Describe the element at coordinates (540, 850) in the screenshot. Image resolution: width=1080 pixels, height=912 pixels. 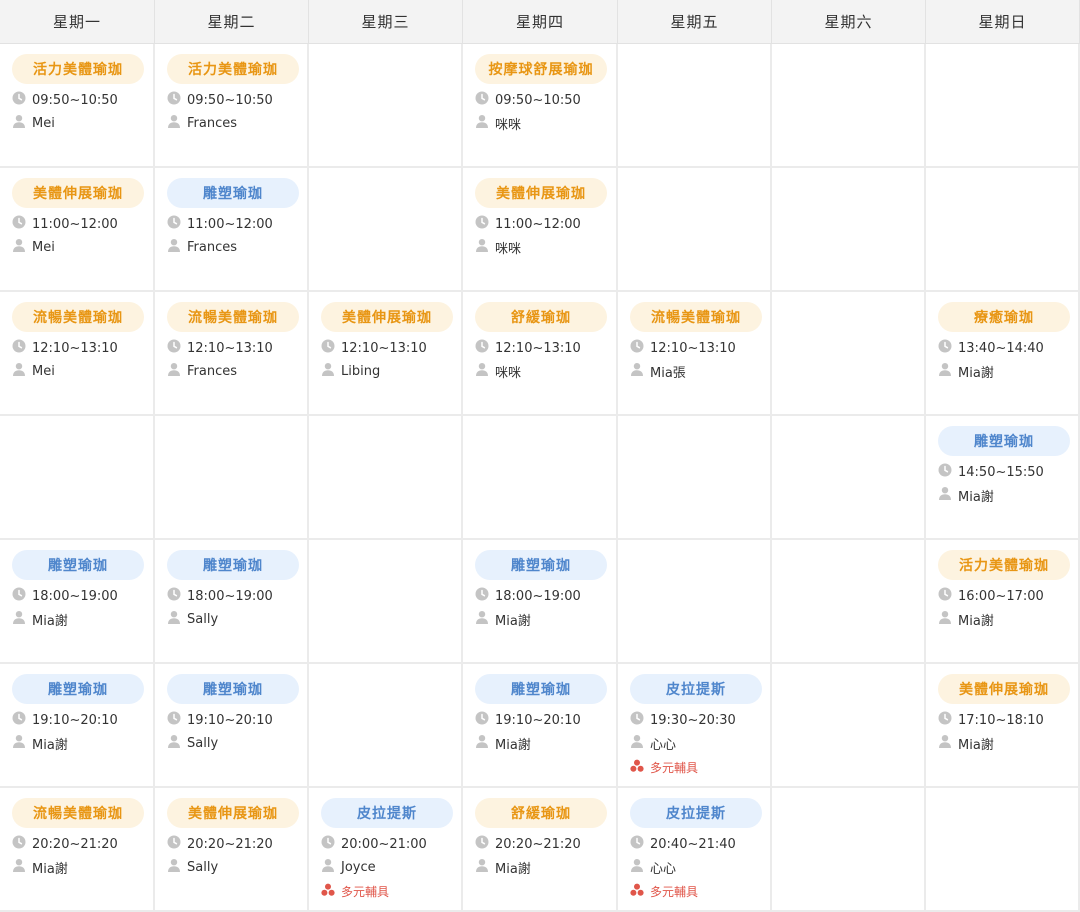
I see `schedule-cell: 舒緩瑜珈 20:20~21:20 Mia謝` at that location.